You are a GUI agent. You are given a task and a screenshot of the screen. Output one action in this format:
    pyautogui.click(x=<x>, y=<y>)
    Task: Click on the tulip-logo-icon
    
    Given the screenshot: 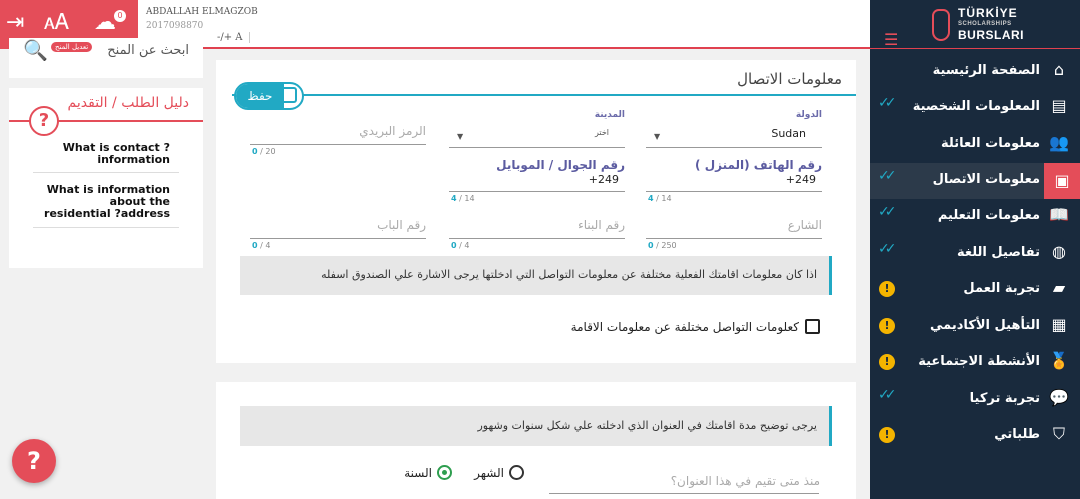 What is the action you would take?
    pyautogui.click(x=941, y=25)
    